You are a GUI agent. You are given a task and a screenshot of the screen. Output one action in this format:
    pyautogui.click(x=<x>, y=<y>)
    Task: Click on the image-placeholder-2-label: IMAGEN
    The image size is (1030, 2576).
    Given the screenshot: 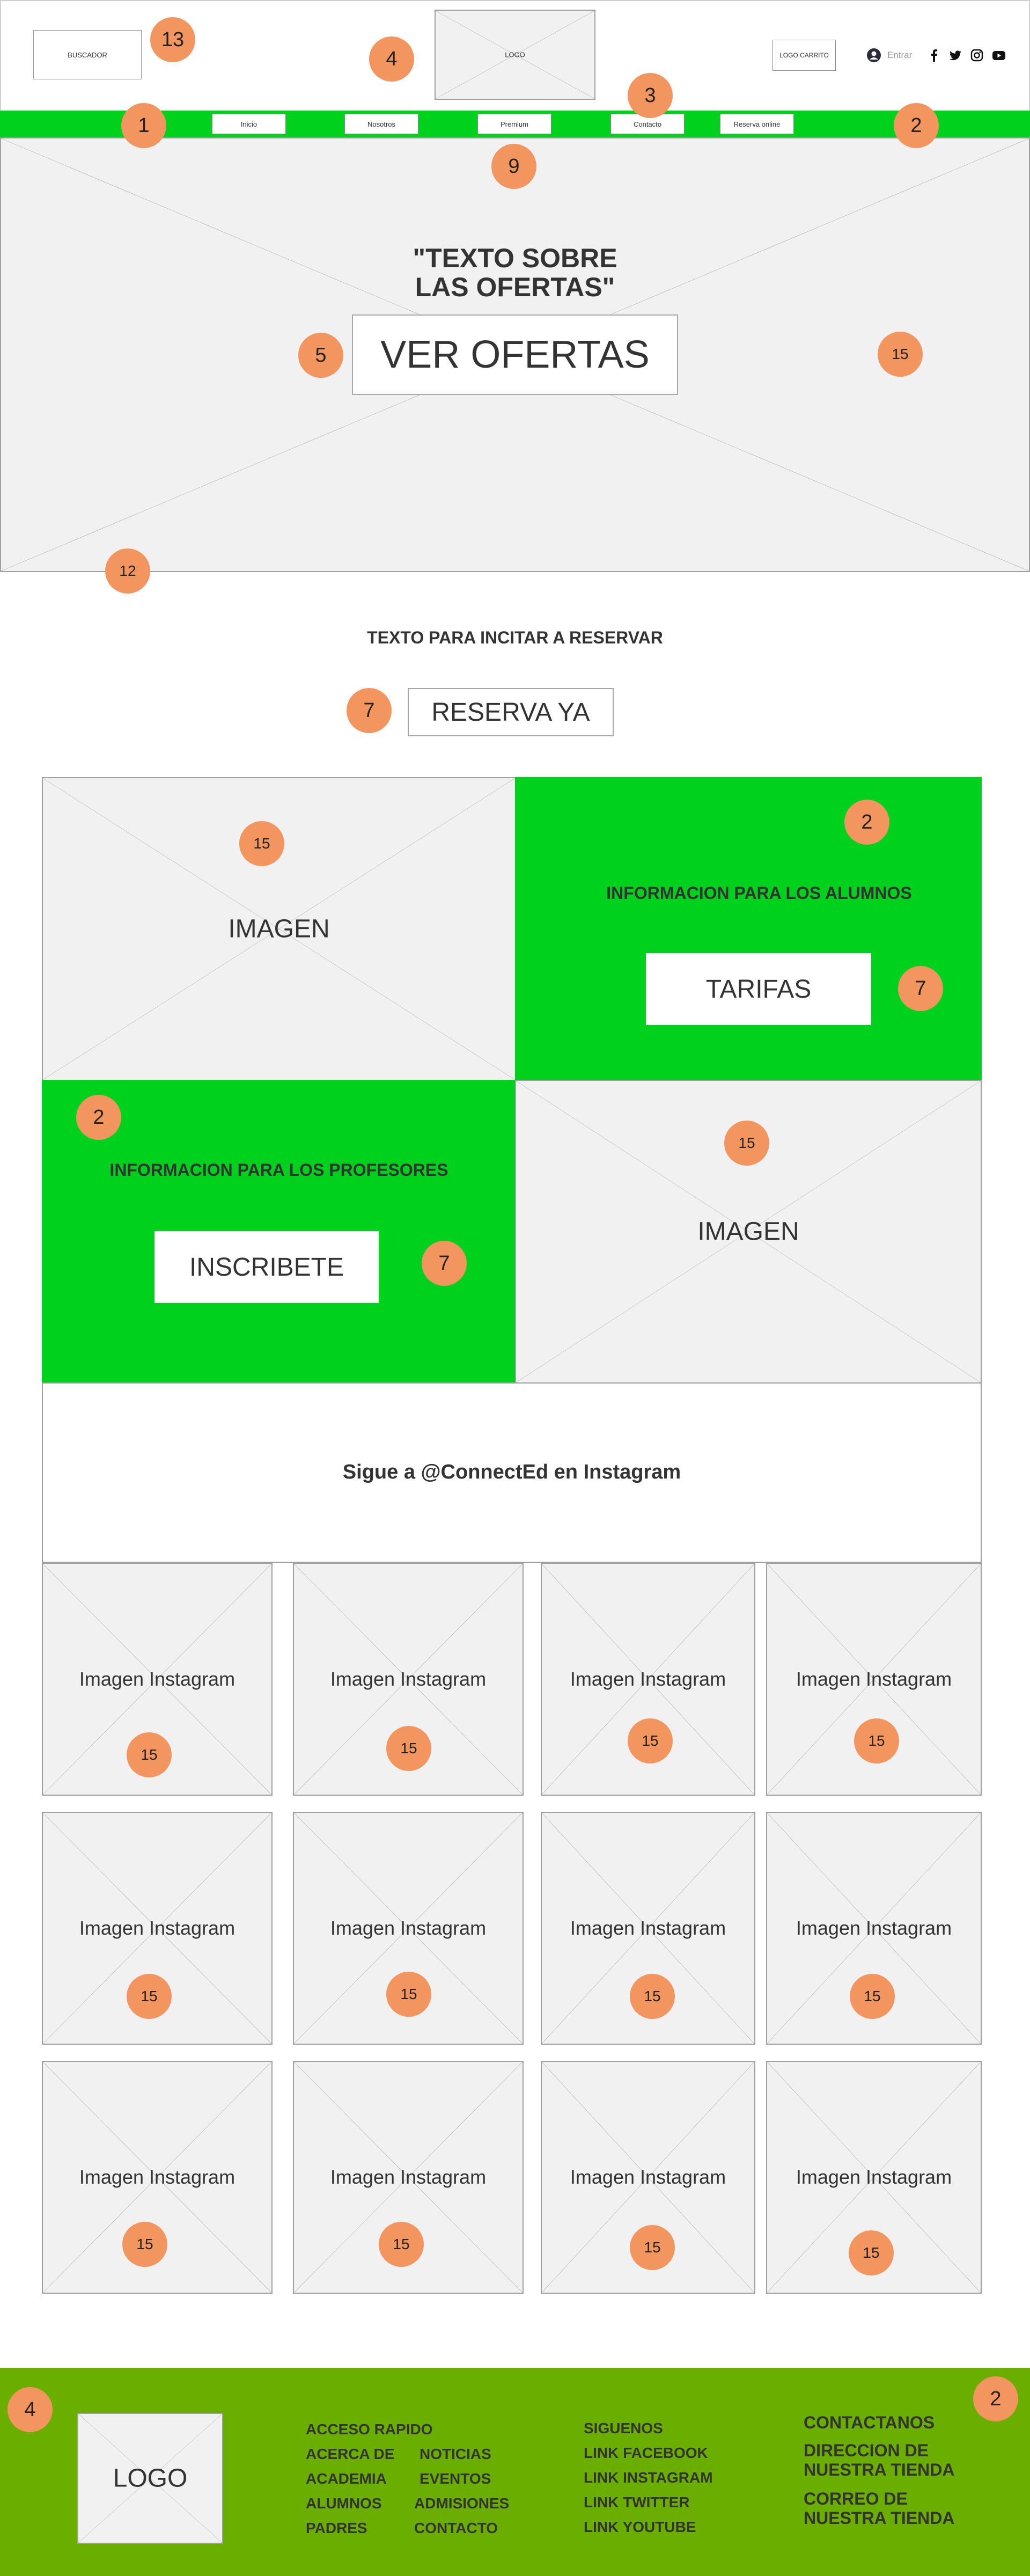 What is the action you would take?
    pyautogui.click(x=748, y=1231)
    